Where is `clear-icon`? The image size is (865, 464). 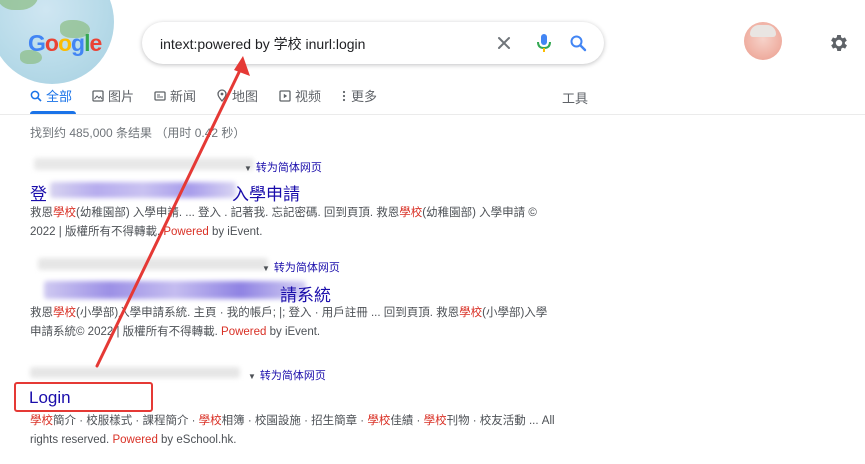
clear-icon is located at coordinates (504, 43).